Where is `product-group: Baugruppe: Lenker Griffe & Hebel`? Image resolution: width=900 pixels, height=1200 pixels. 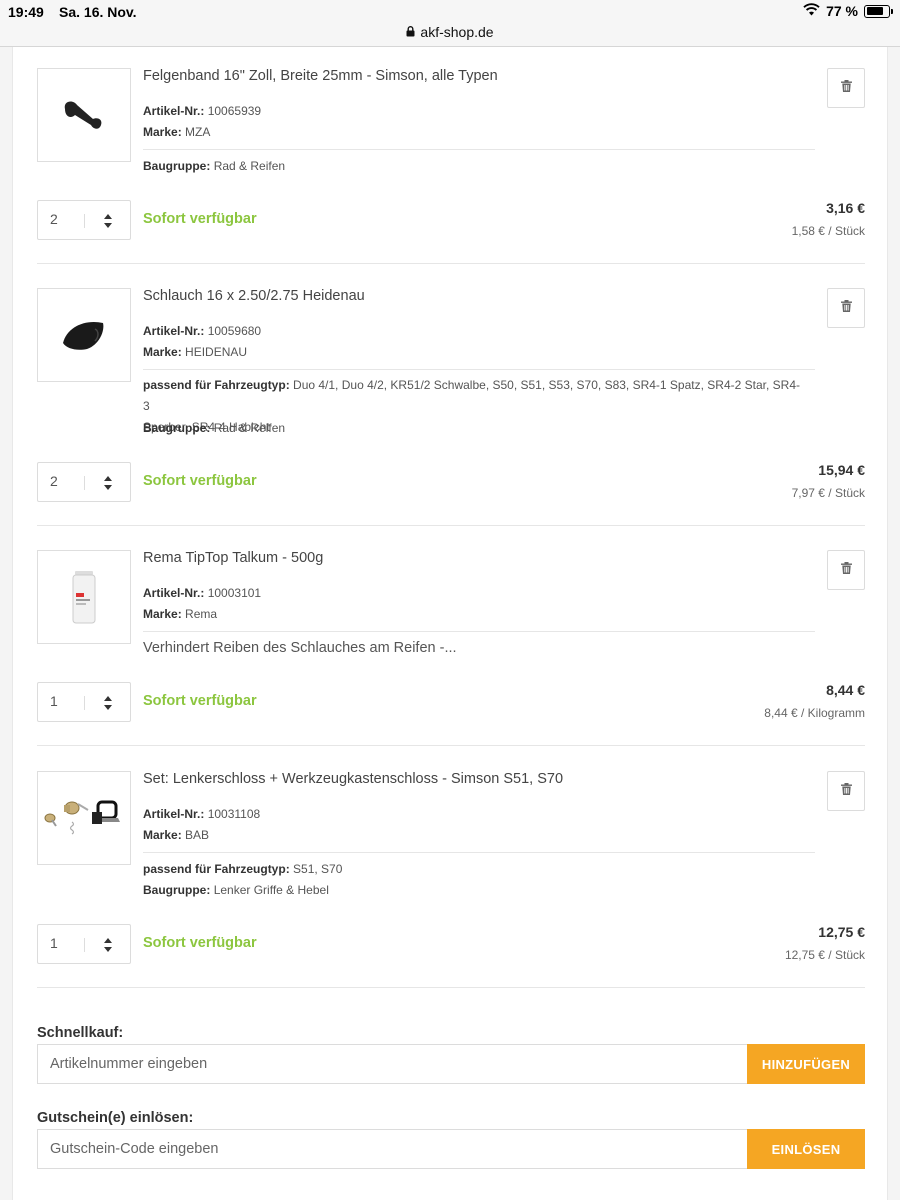 product-group: Baugruppe: Lenker Griffe & Hebel is located at coordinates (236, 890).